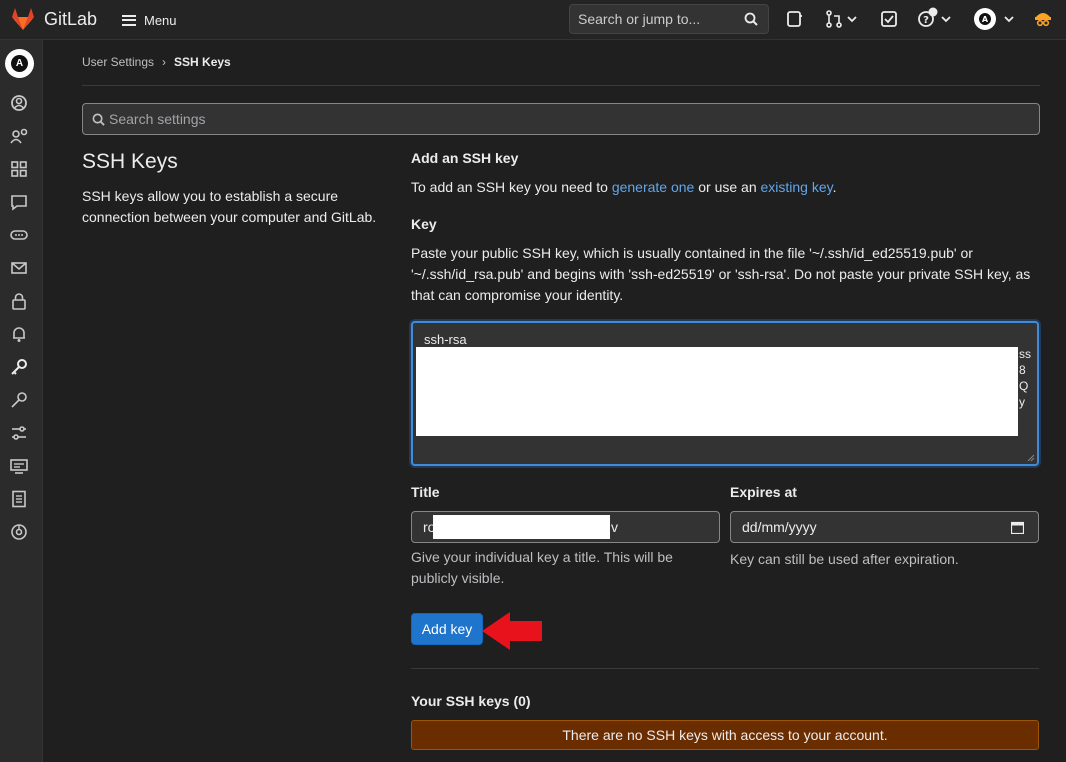  What do you see at coordinates (797, 187) in the screenshot?
I see `existing-key-link: existing key` at bounding box center [797, 187].